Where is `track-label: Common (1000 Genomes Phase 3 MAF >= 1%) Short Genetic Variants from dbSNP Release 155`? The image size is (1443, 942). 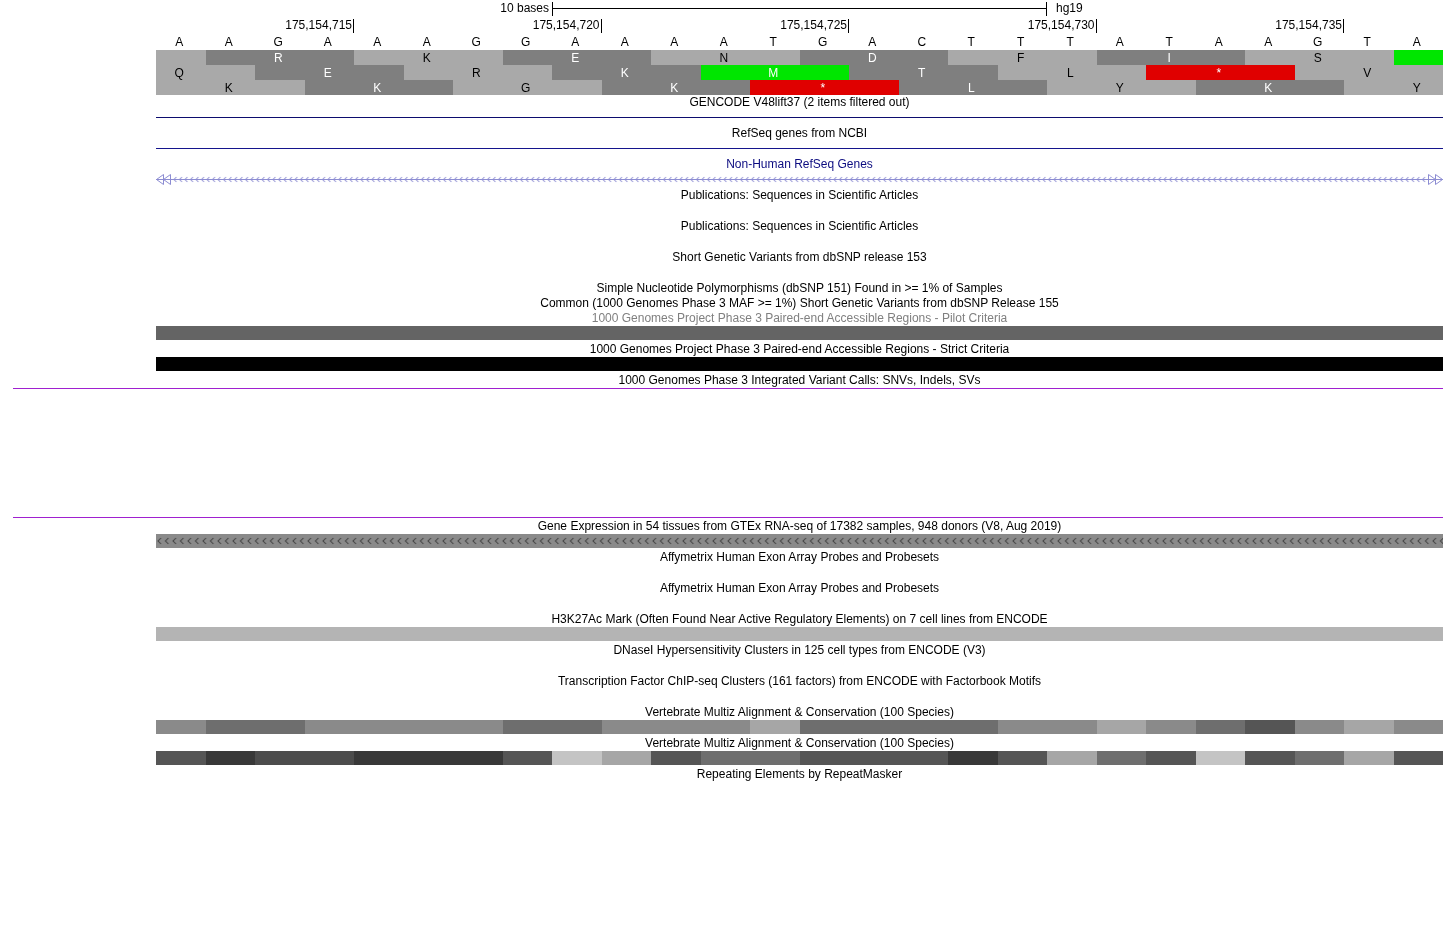 track-label: Common (1000 Genomes Phase 3 MAF >= 1%) Short Genetic Variants from dbSNP Release 155 is located at coordinates (799, 303).